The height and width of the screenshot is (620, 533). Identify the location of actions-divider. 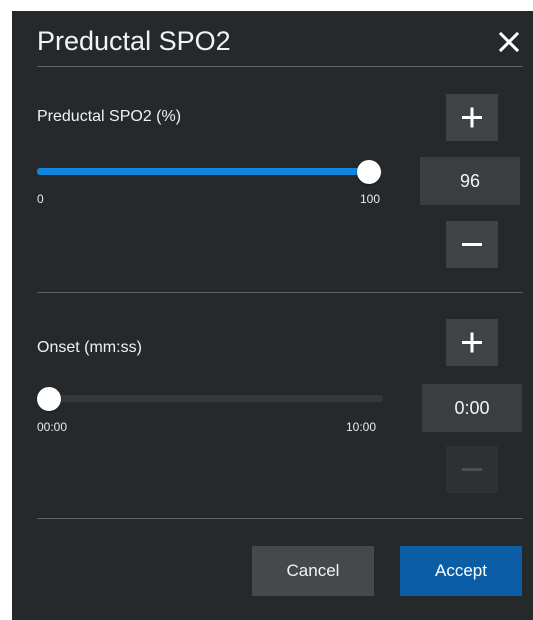
(280, 518).